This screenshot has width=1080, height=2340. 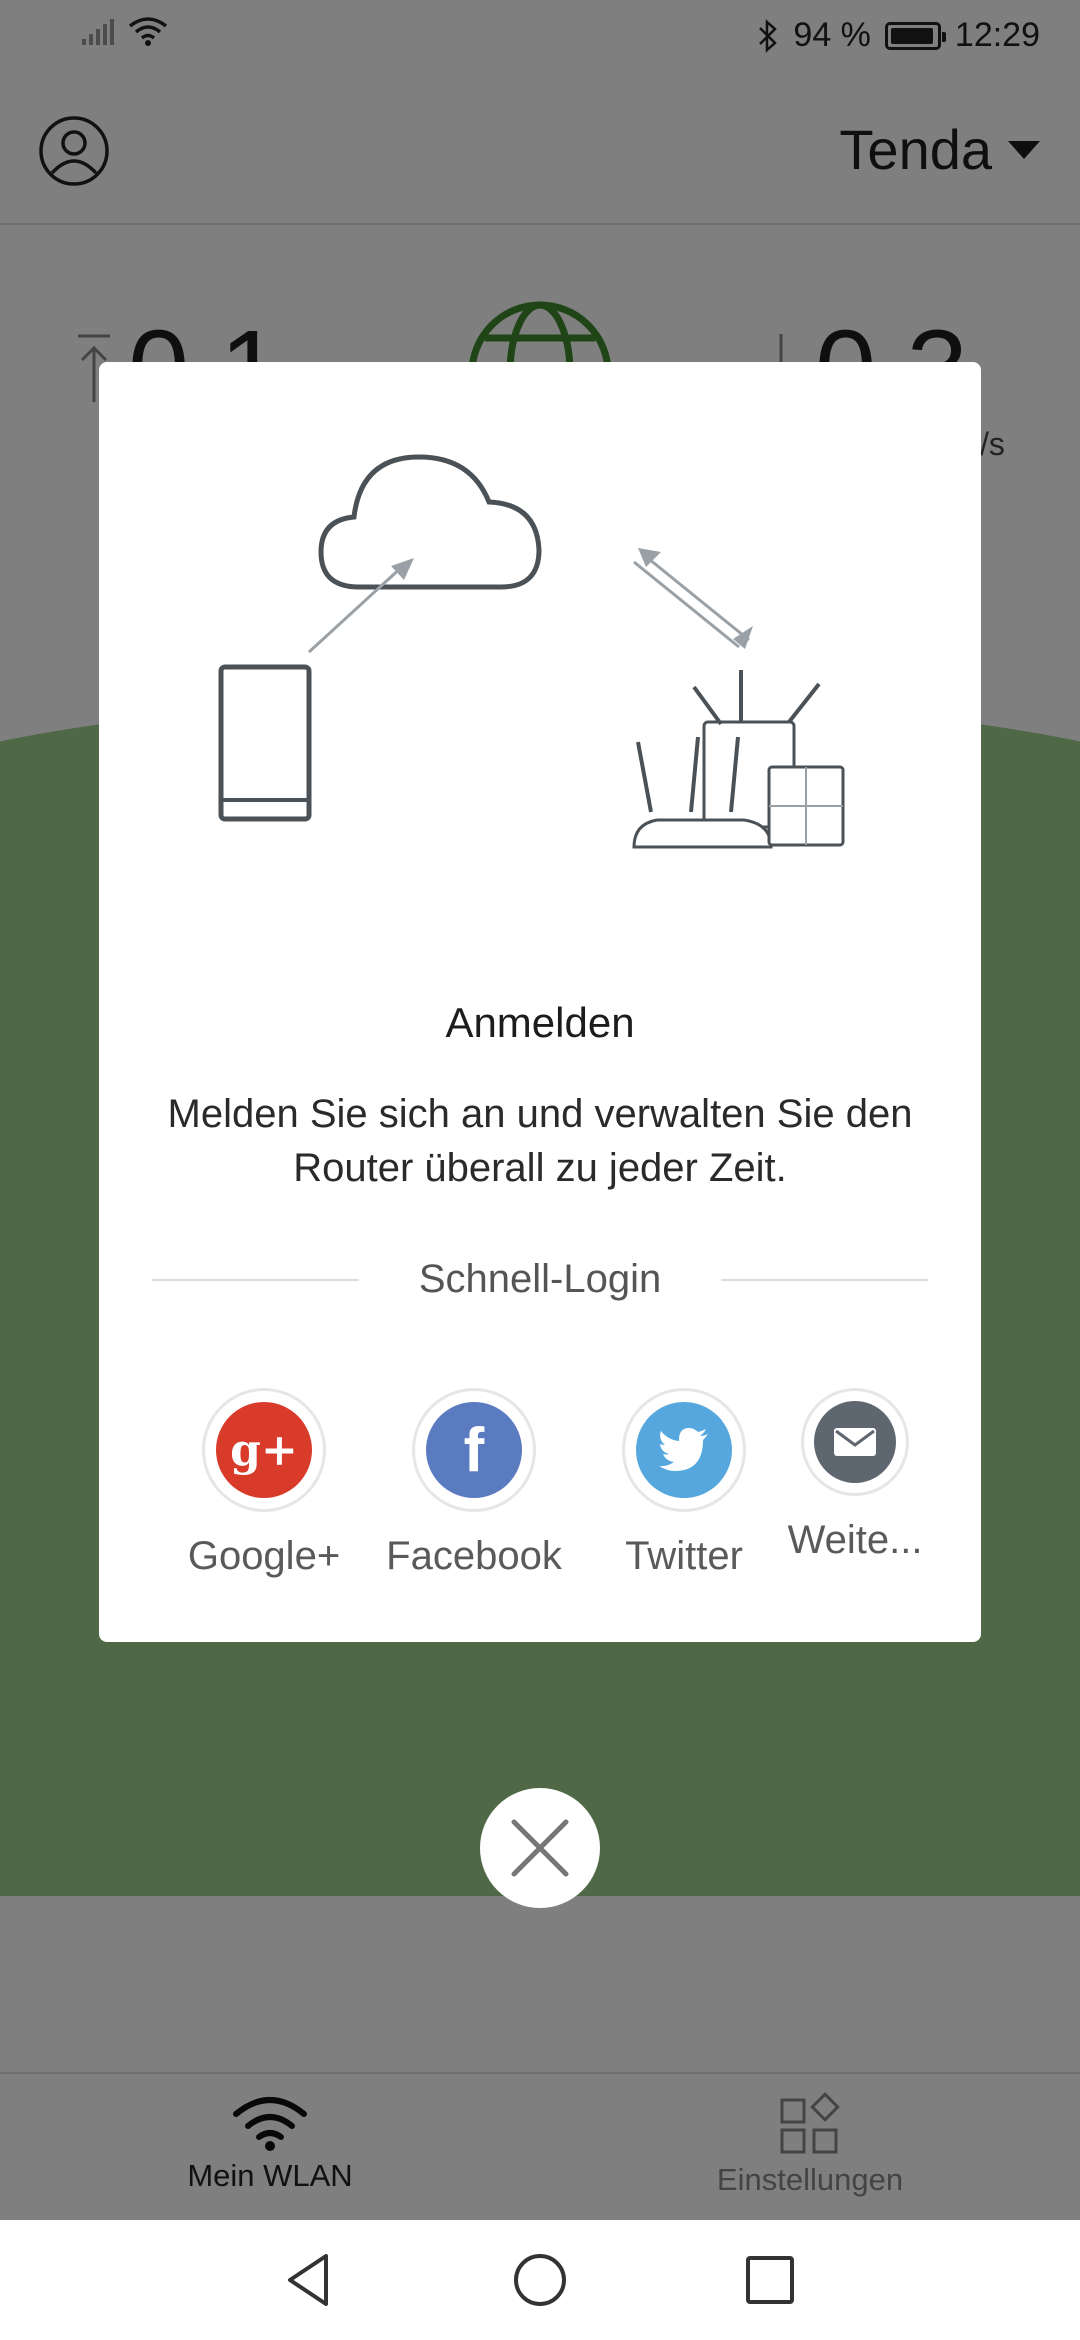 What do you see at coordinates (540, 1022) in the screenshot?
I see `dialog-title: Anmelden` at bounding box center [540, 1022].